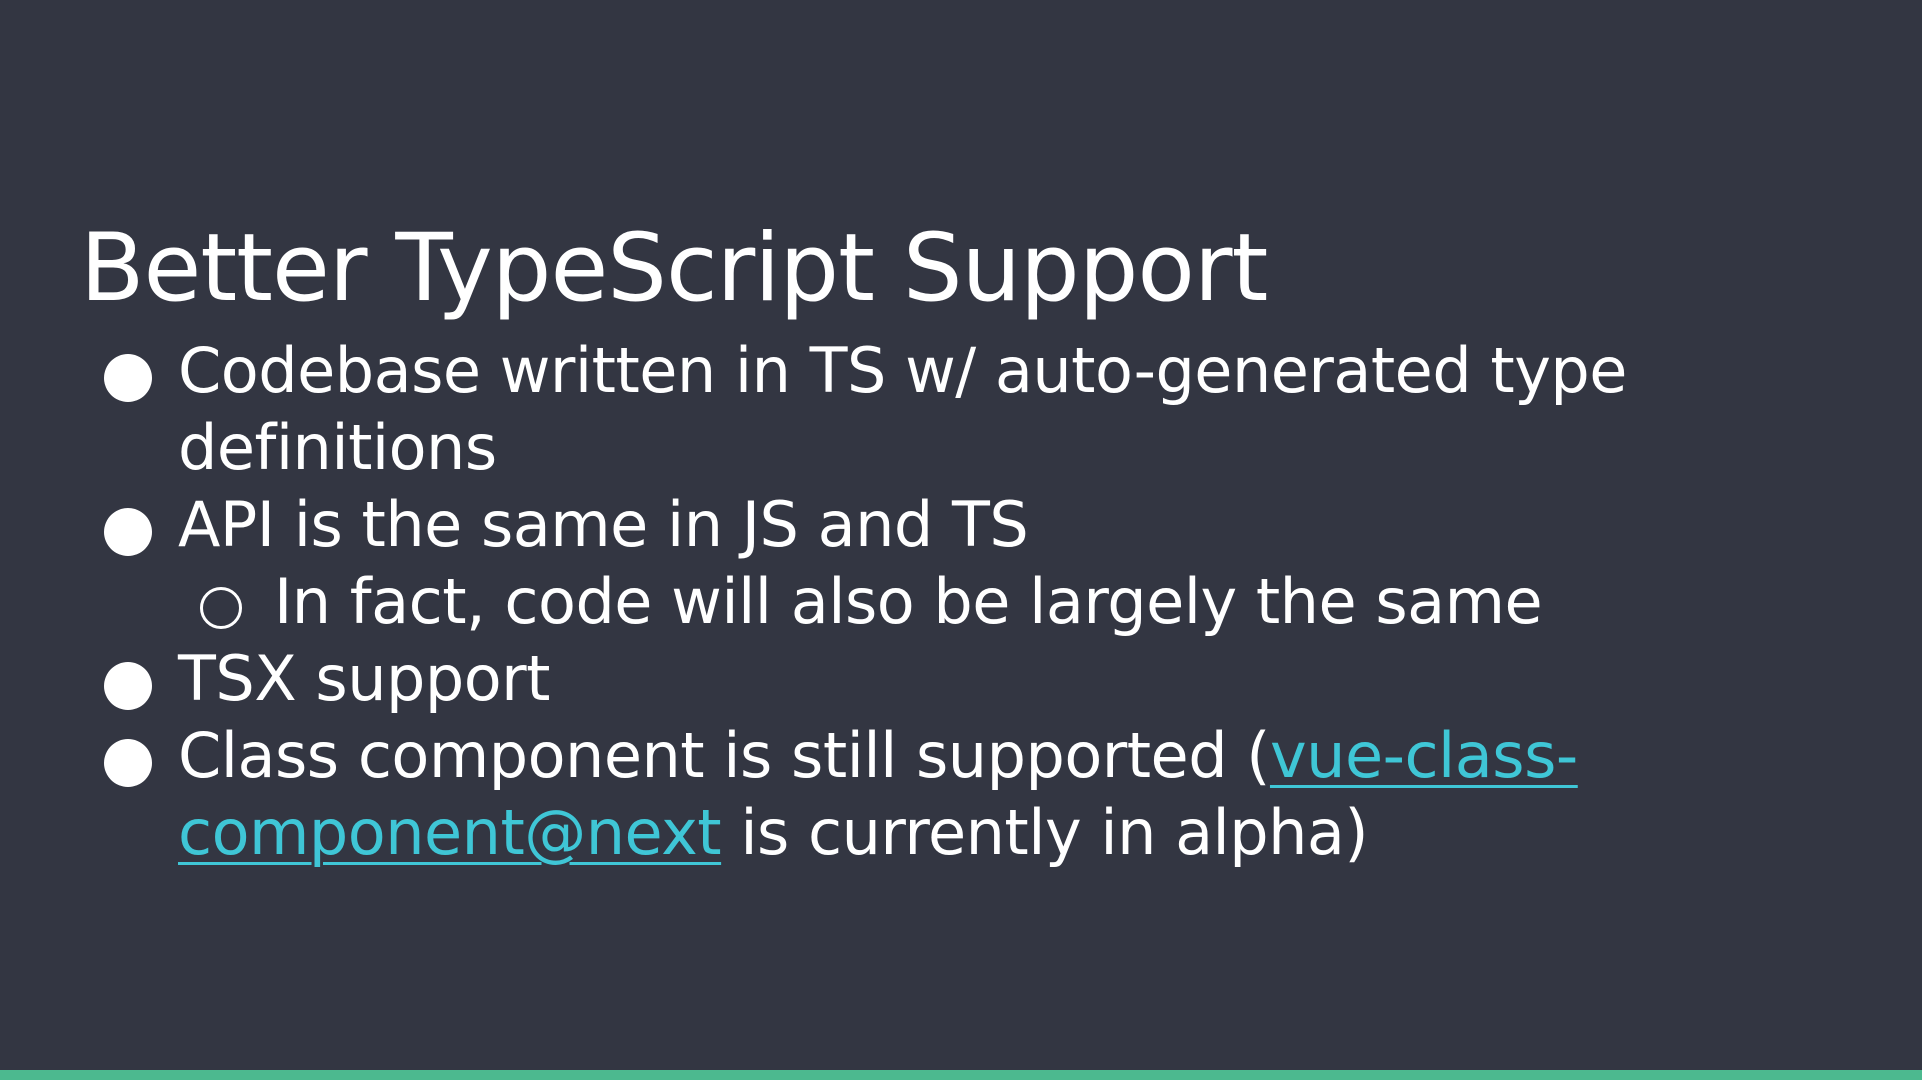  Describe the element at coordinates (1045, 832) in the screenshot. I see `bullet-text-after-link: is currently in alpha)` at that location.